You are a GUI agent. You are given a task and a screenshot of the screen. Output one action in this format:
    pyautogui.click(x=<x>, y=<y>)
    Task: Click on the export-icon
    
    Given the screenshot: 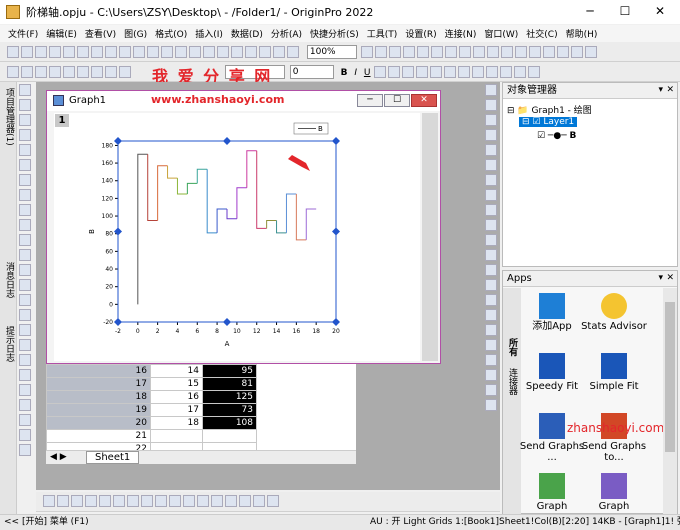 What is the action you would take?
    pyautogui.click(x=223, y=52)
    